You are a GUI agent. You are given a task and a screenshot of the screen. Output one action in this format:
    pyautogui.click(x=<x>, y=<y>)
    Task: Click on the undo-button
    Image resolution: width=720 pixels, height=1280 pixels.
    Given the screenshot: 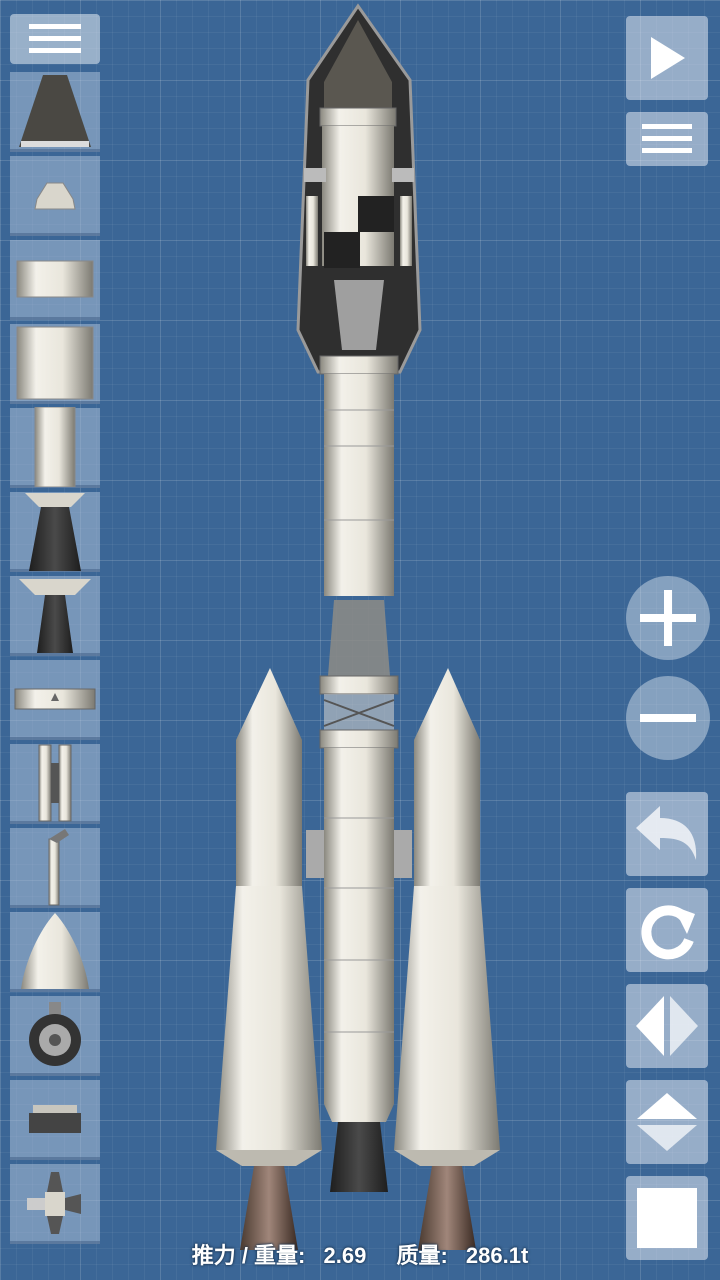 What is the action you would take?
    pyautogui.click(x=667, y=834)
    